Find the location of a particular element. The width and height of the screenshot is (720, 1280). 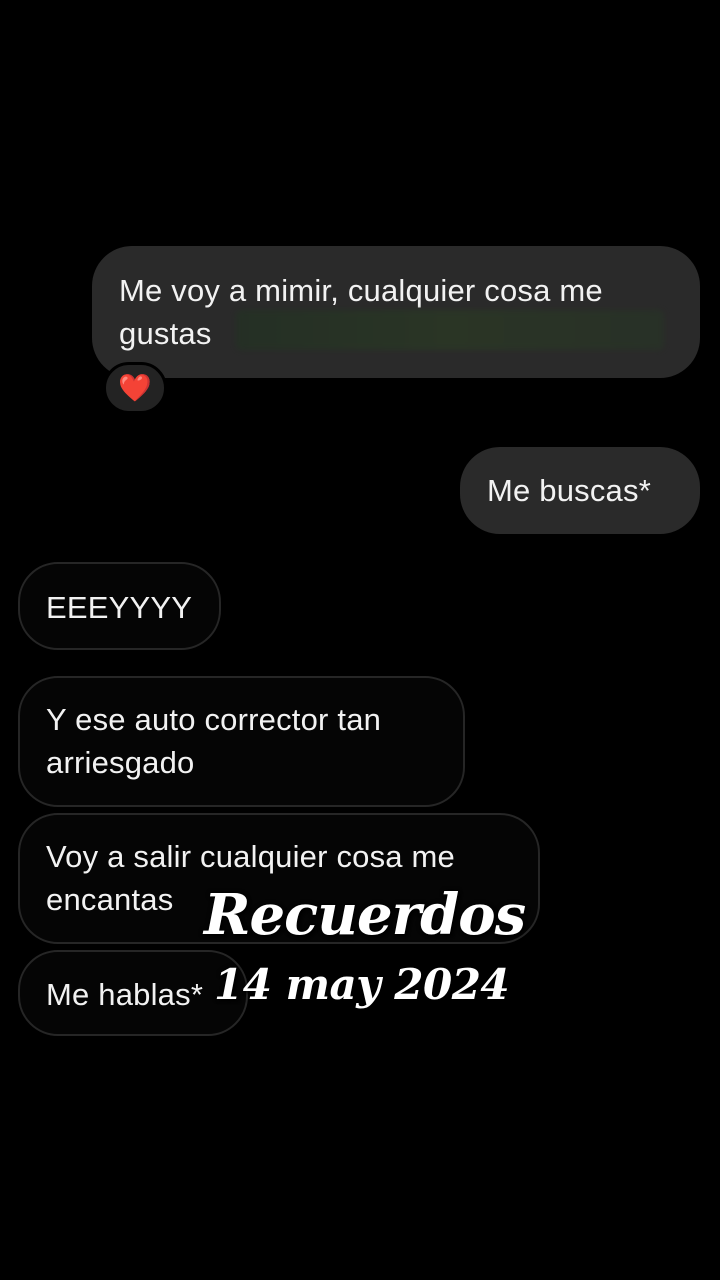

overlay-title: Recuerdos is located at coordinates (365, 915).